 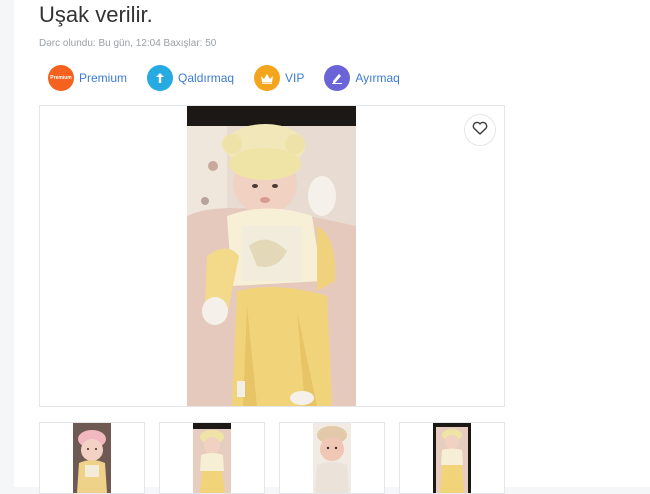 I want to click on crown-icon, so click(x=267, y=78).